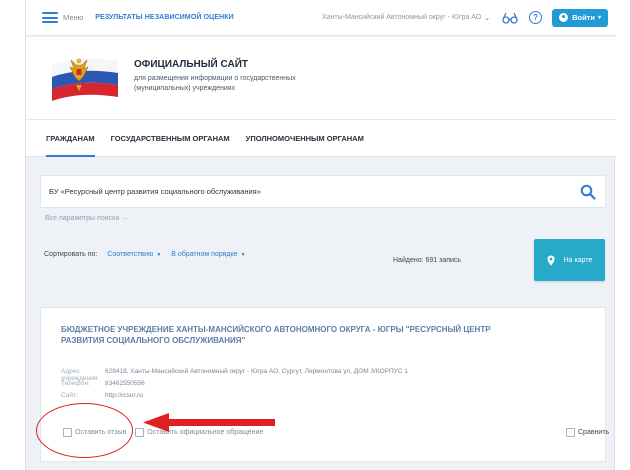 The height and width of the screenshot is (470, 630). Describe the element at coordinates (130, 254) in the screenshot. I see `sort-relevance-label: Соответствию` at that location.